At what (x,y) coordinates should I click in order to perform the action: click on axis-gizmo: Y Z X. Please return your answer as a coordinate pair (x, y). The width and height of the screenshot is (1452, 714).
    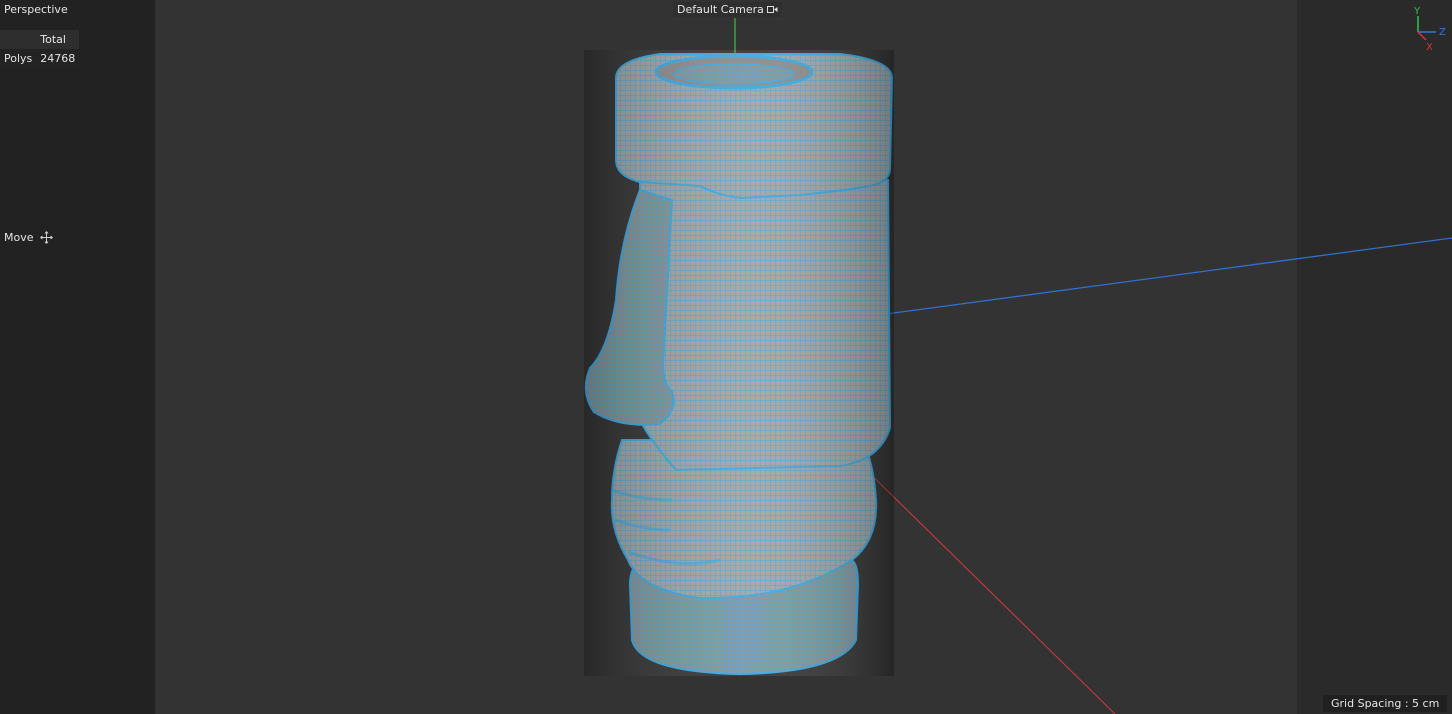
    Looking at the image, I should click on (1428, 29).